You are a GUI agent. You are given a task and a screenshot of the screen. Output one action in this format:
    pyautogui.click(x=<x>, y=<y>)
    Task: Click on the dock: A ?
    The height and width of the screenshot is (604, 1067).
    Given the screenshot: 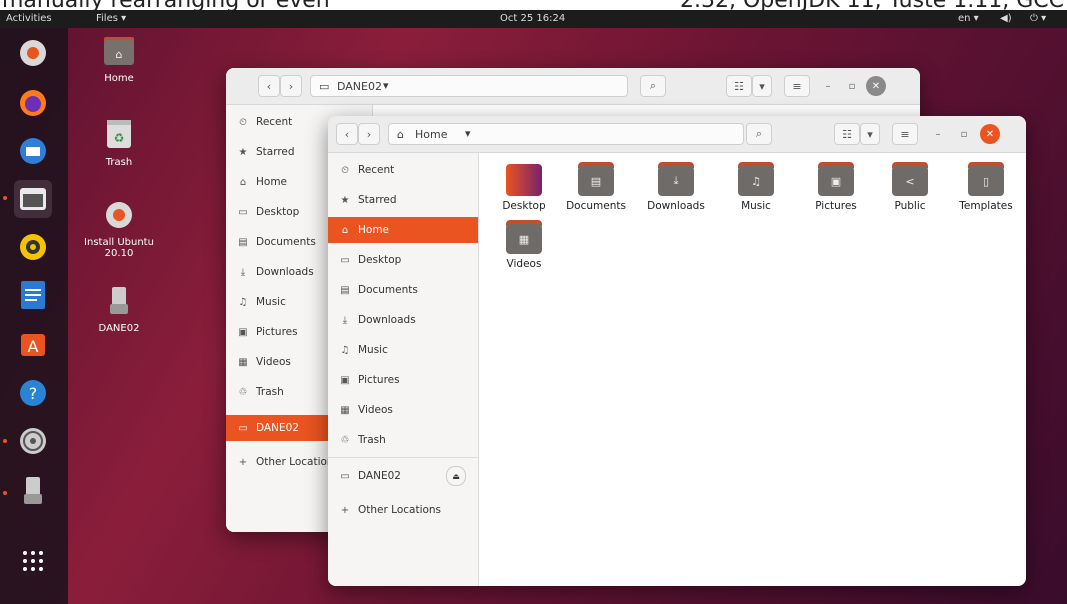 What is the action you would take?
    pyautogui.click(x=34, y=316)
    